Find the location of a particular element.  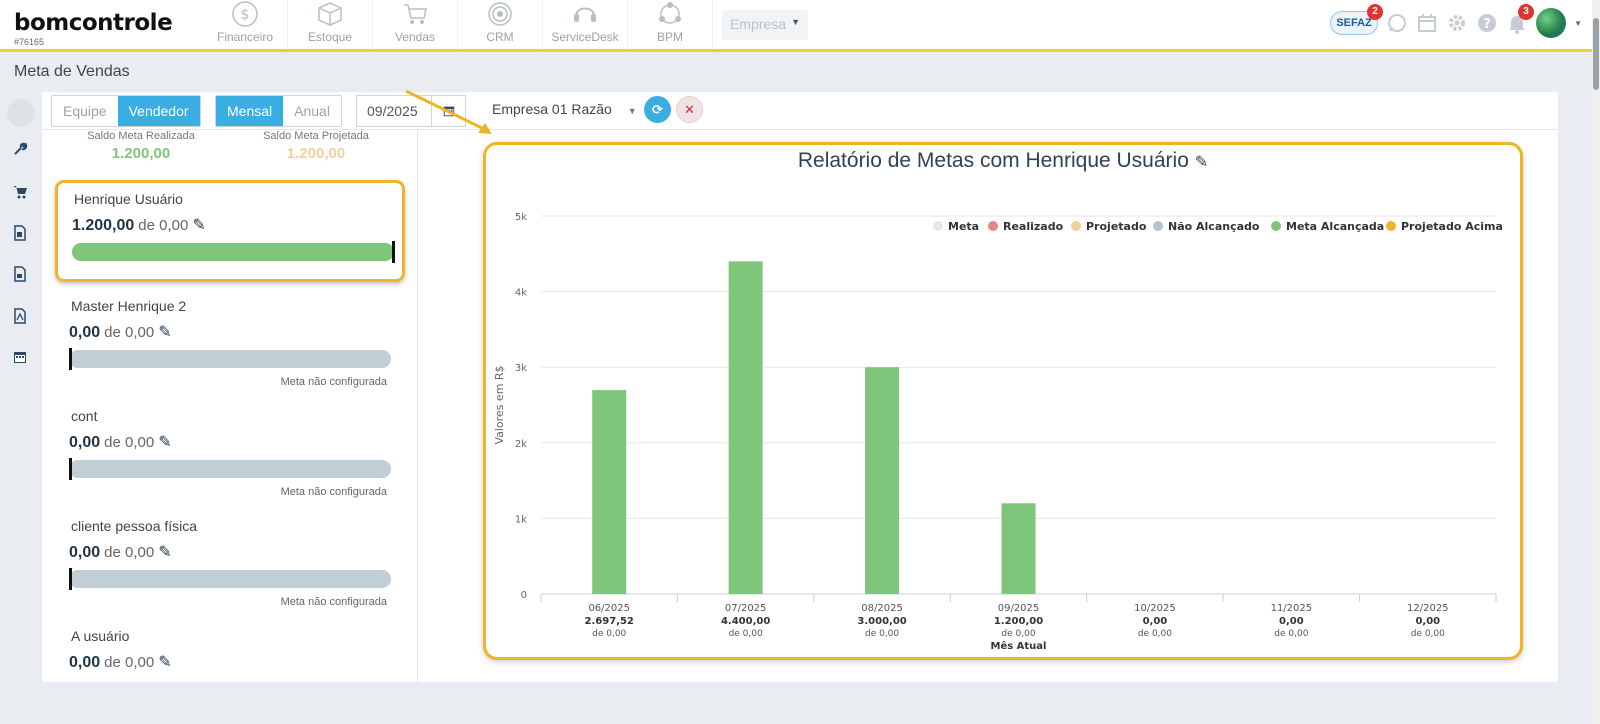

pdf-file-icon is located at coordinates (21, 317).